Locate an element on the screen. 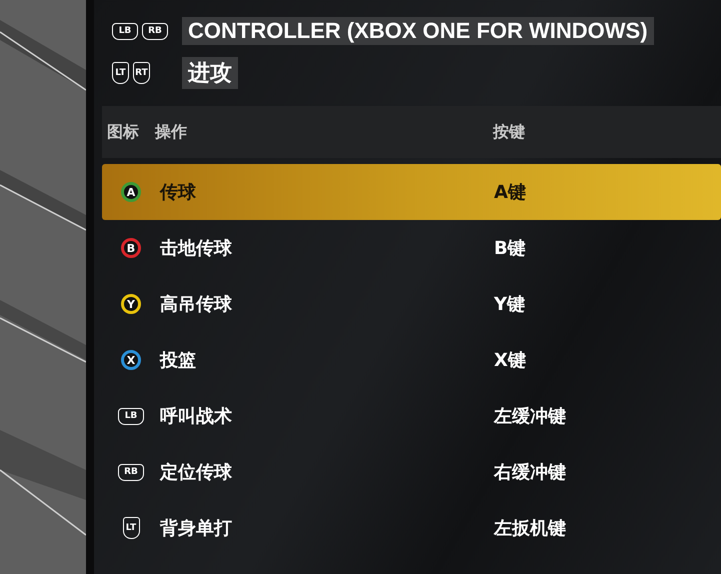 The image size is (721, 574). mapping-row: X 投篮 X键 is located at coordinates (411, 360).